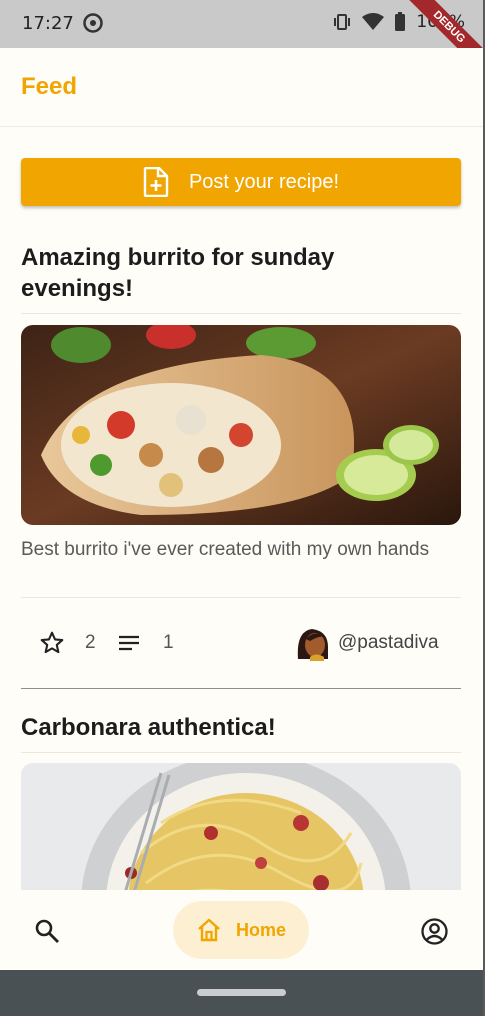 This screenshot has height=1016, width=485. What do you see at coordinates (312, 643) in the screenshot?
I see `author-avatar` at bounding box center [312, 643].